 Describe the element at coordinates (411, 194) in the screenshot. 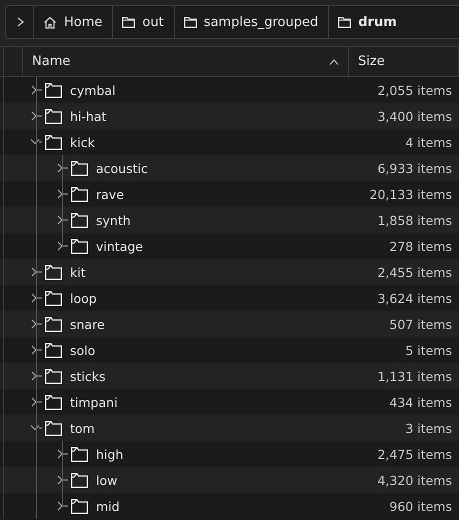

I see `item-count: 20,133 items` at that location.